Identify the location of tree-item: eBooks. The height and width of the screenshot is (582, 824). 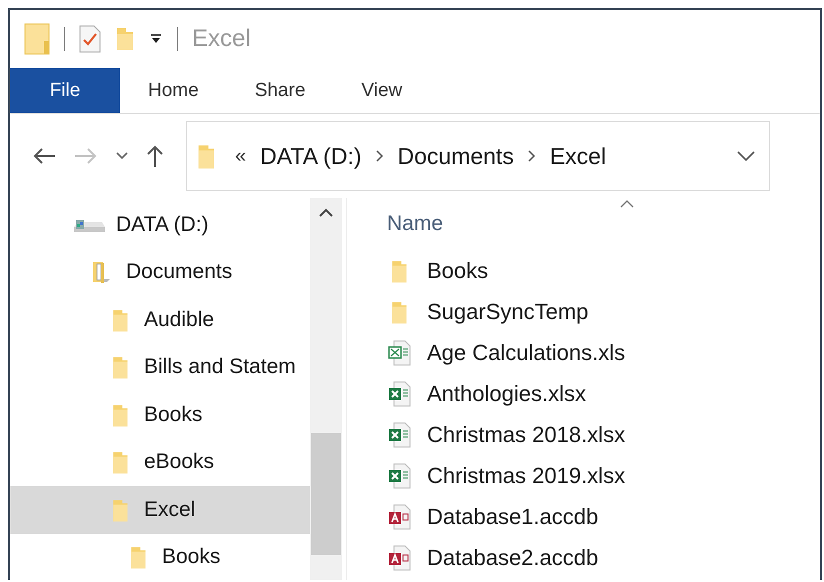
(160, 462).